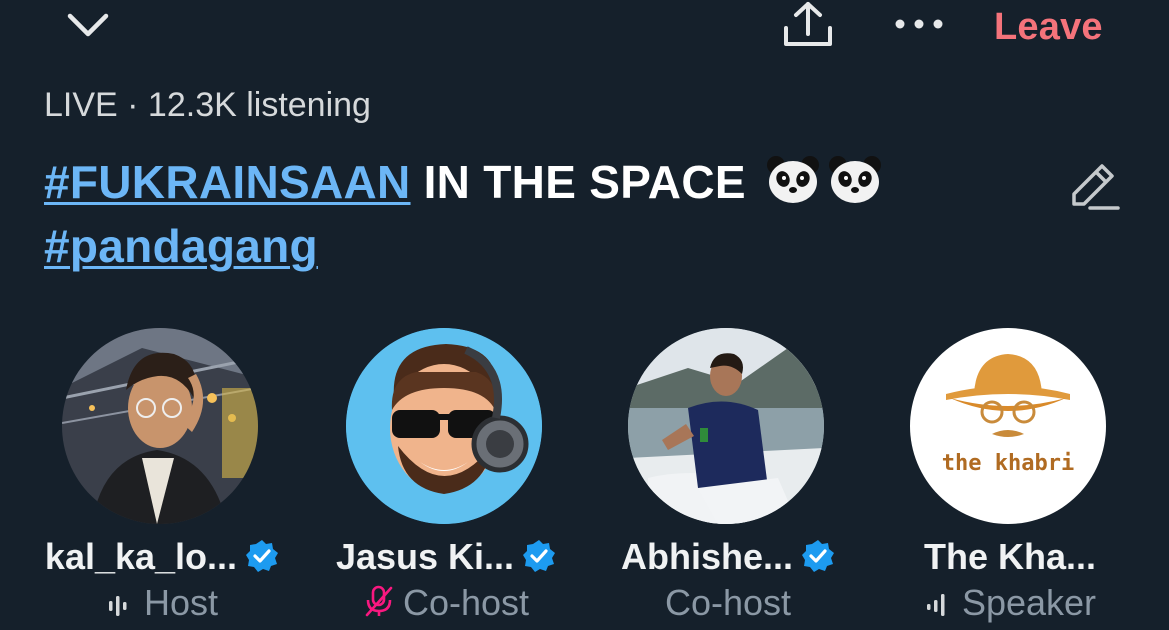 The image size is (1169, 630). Describe the element at coordinates (162, 603) in the screenshot. I see `participant-role: Host` at that location.